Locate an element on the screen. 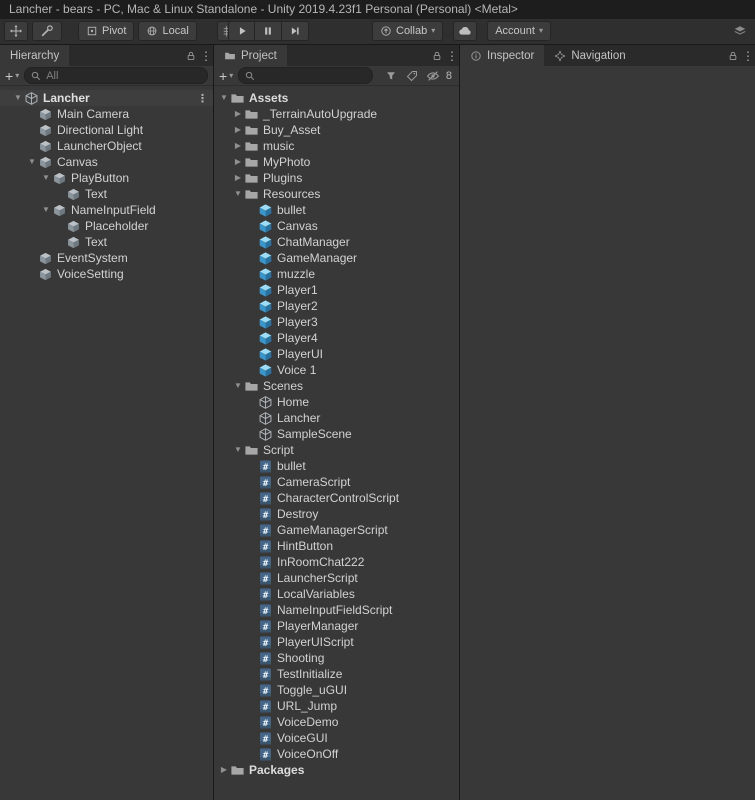 The image size is (755, 800). pause-button is located at coordinates (268, 31).